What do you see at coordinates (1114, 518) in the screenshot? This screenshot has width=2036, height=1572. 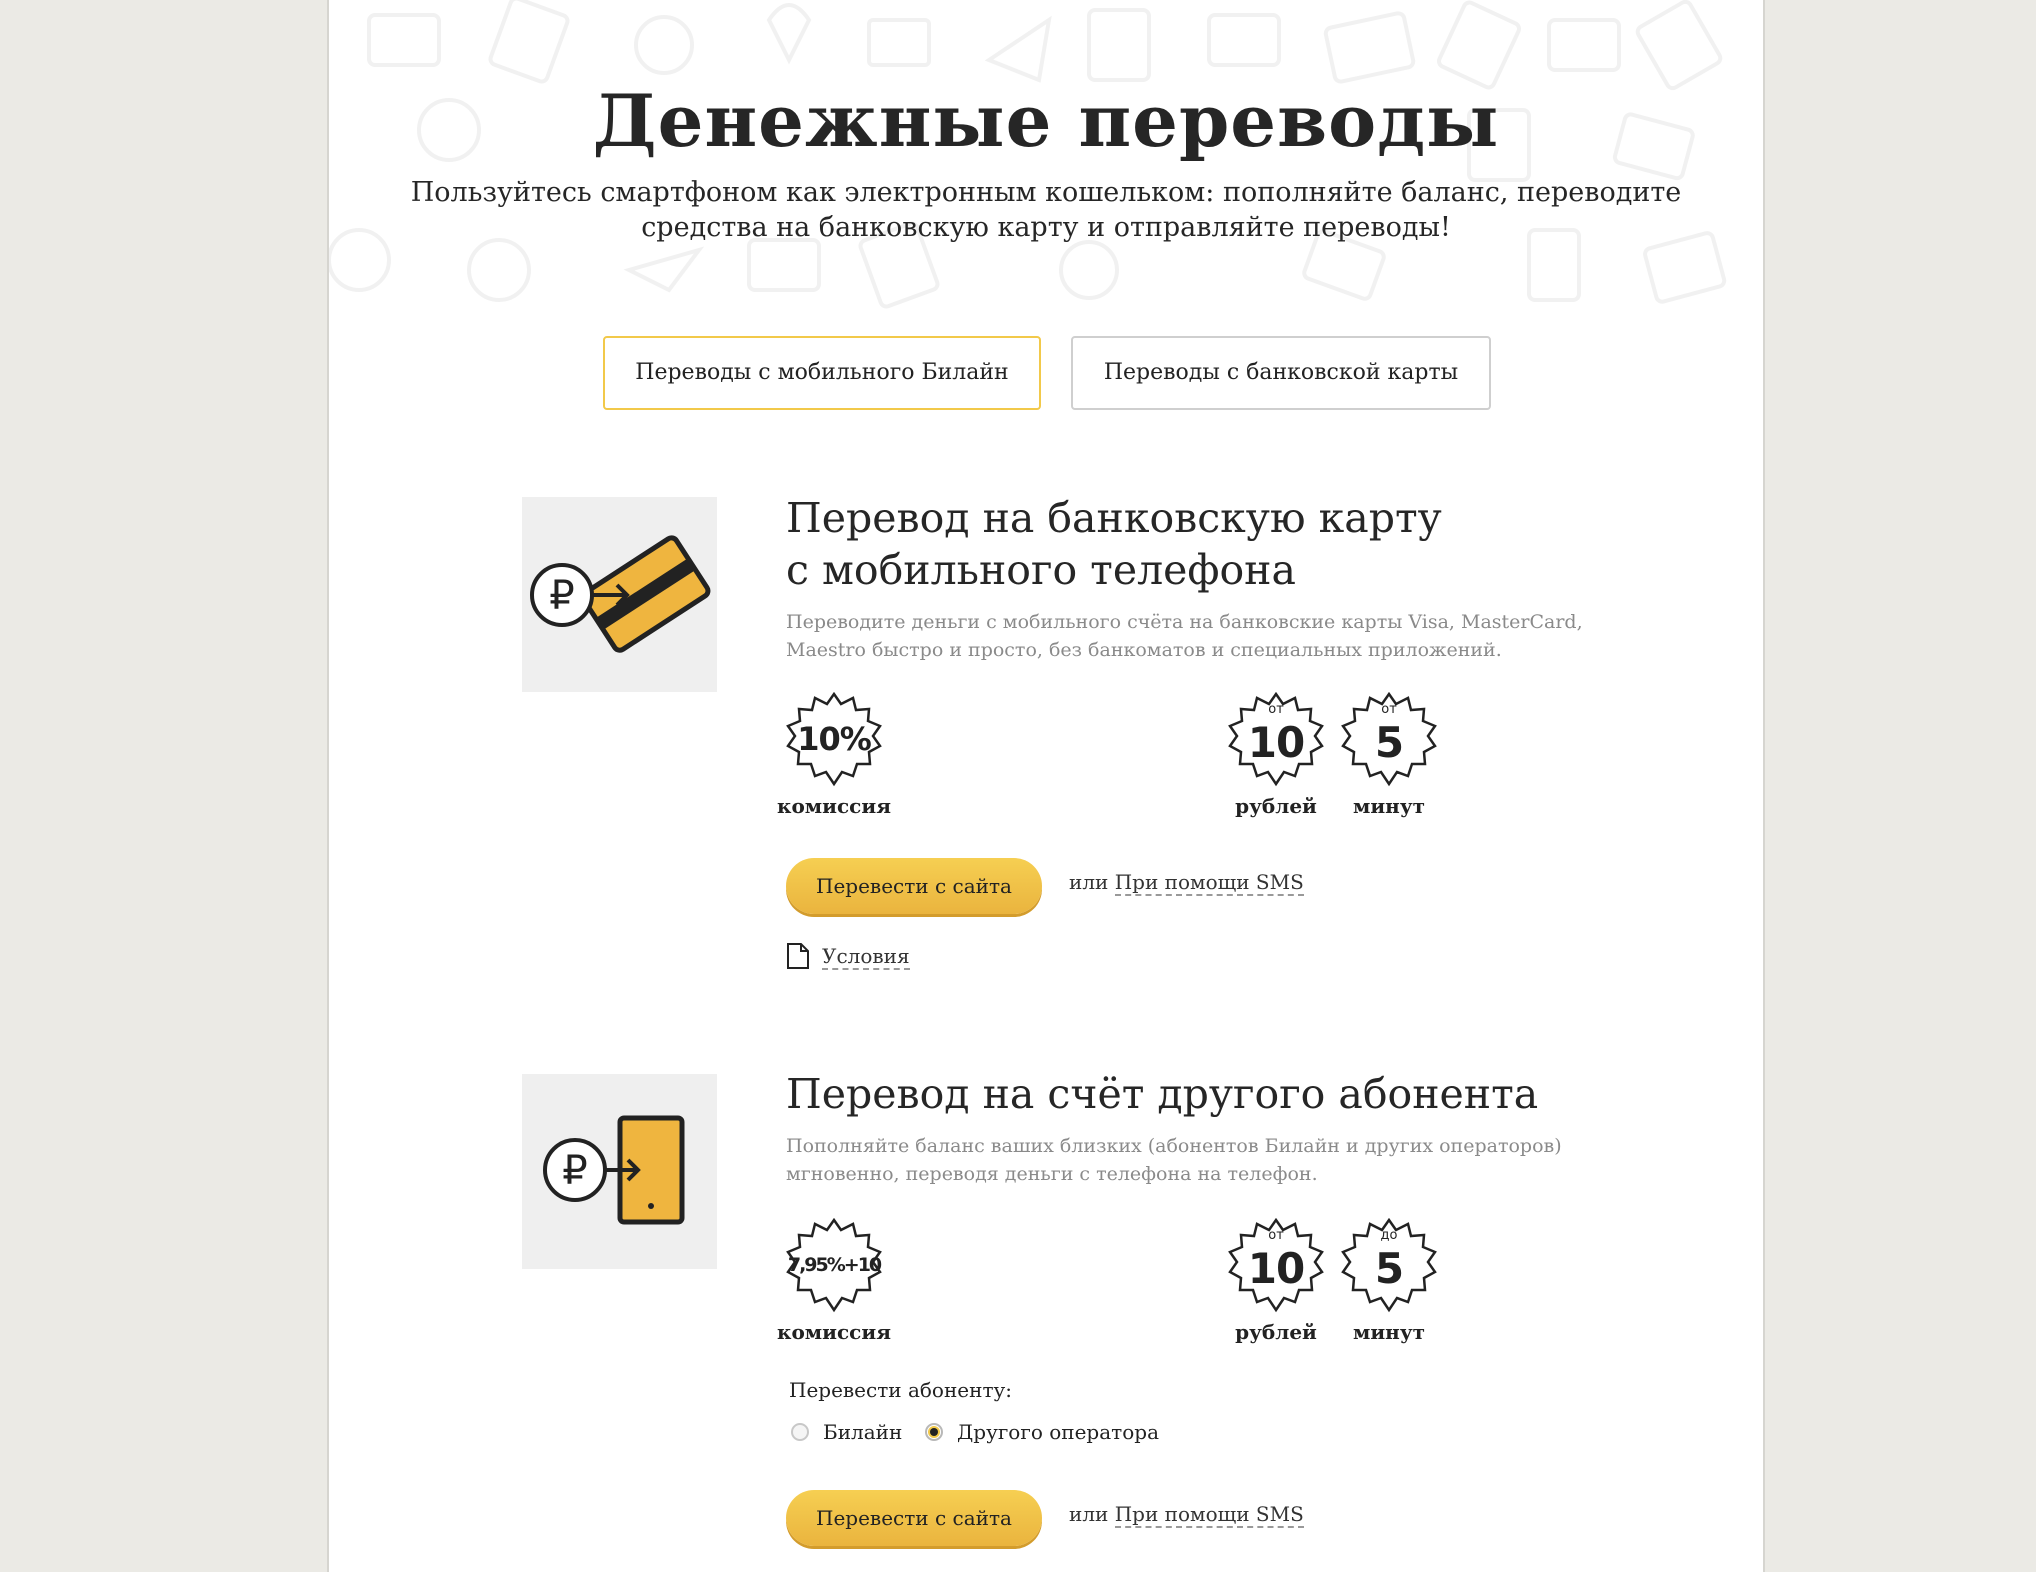 I see `section-card-title-line1: Перевод на банковскую карту` at bounding box center [1114, 518].